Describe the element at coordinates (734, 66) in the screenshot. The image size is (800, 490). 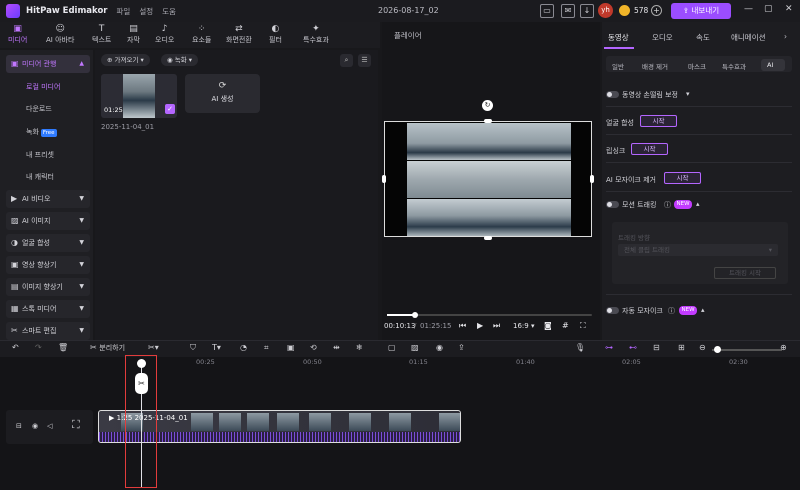
I see `subtab-effects: 특수효과` at that location.